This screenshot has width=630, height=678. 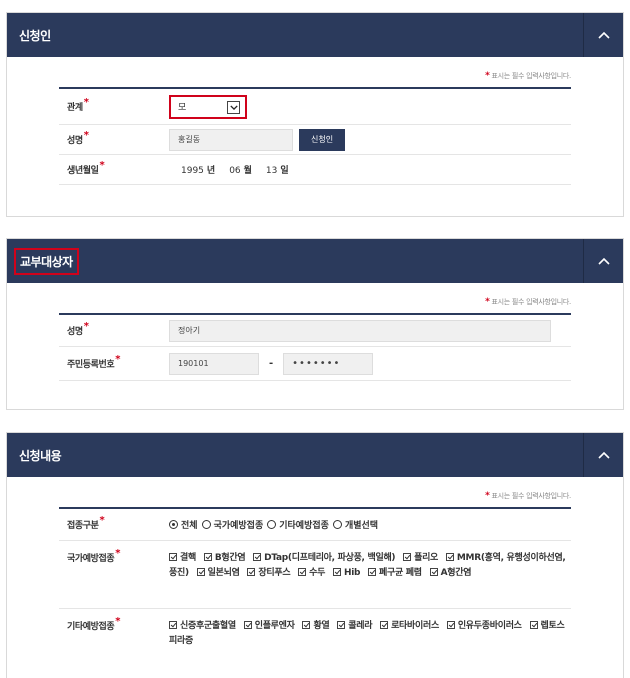 What do you see at coordinates (223, 573) in the screenshot?
I see `vaccine-checkbox-label: 일본뇌염` at bounding box center [223, 573].